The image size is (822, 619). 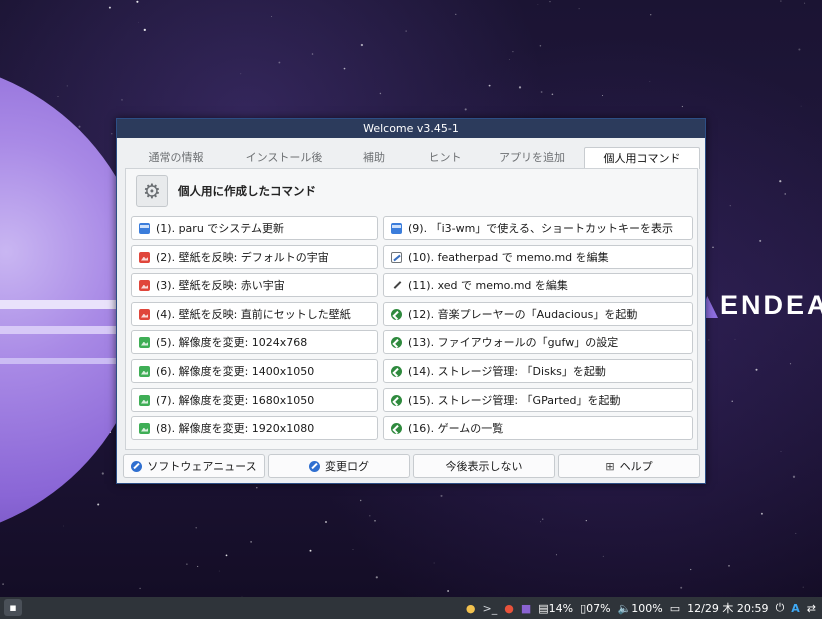 What do you see at coordinates (176, 158) in the screenshot?
I see `tab-general-info: 通常の情報` at bounding box center [176, 158].